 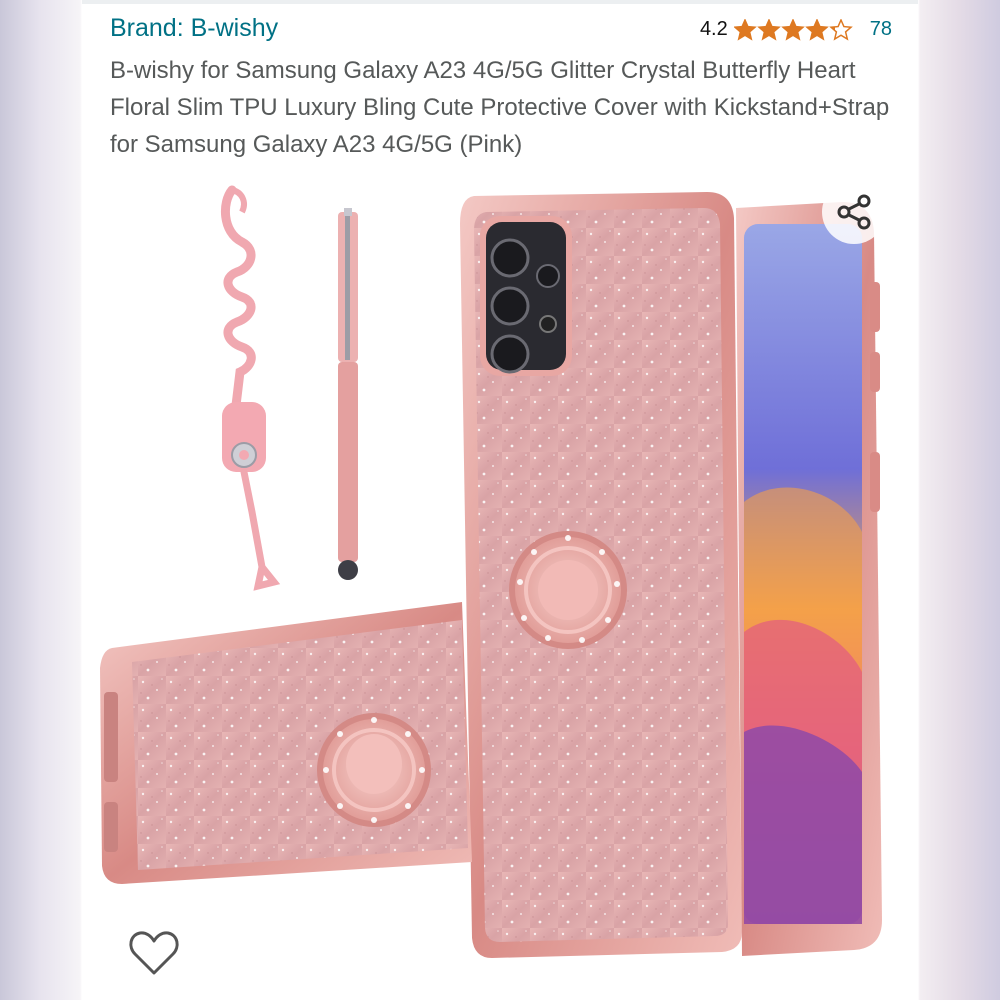 What do you see at coordinates (713, 29) in the screenshot?
I see `rating-value: 4.2` at bounding box center [713, 29].